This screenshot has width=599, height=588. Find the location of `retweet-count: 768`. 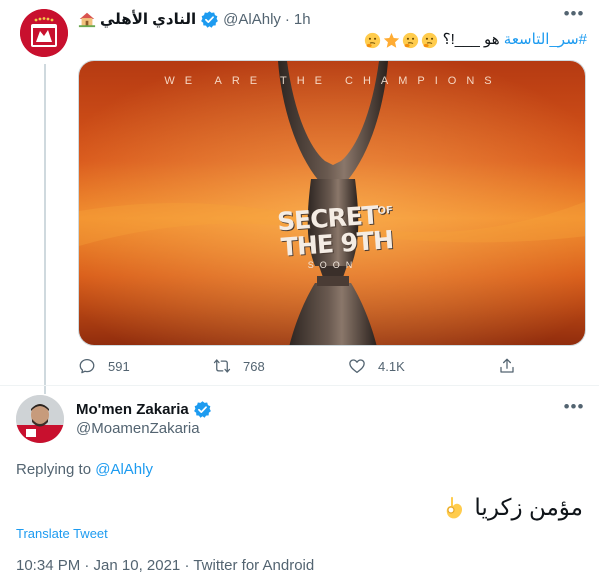

retweet-count: 768 is located at coordinates (254, 366).